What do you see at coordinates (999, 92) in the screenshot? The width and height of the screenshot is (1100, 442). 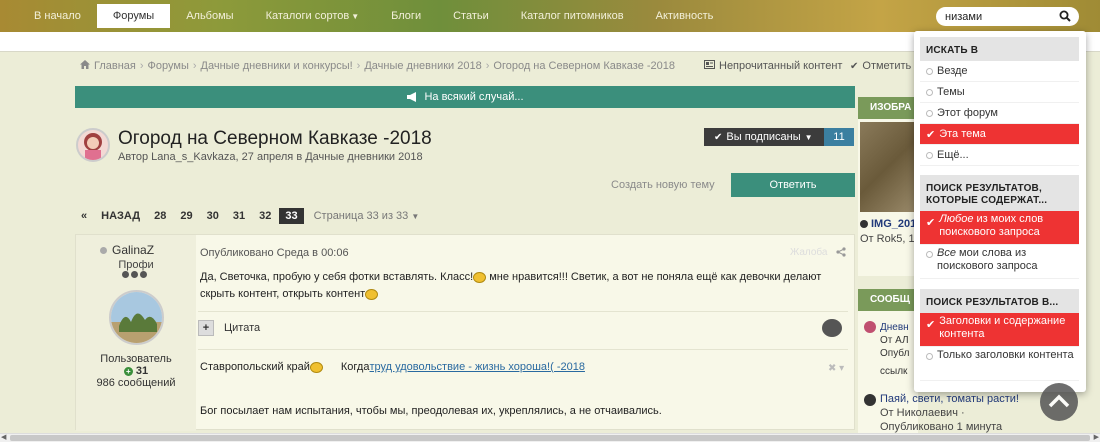 I see `scope-option-topics: Темы` at bounding box center [999, 92].